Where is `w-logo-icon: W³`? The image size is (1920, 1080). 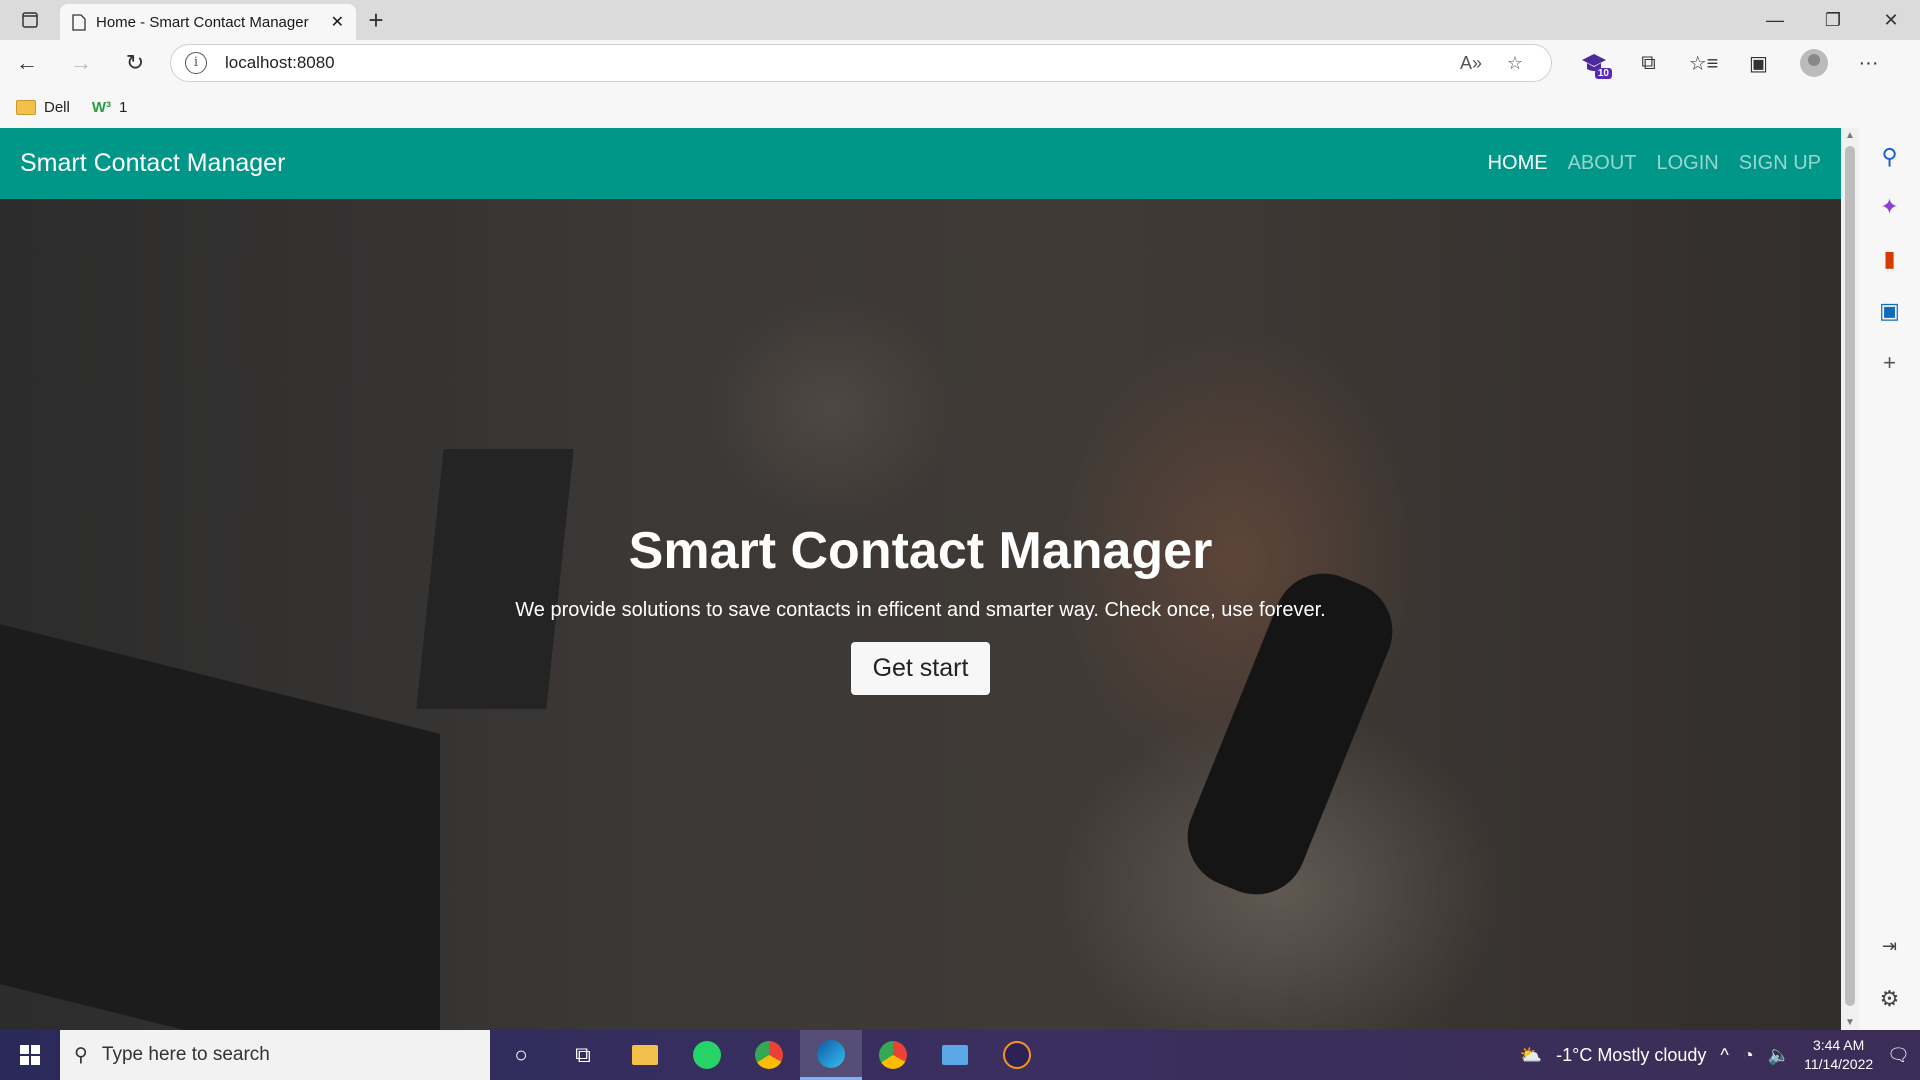 w-logo-icon: W³ is located at coordinates (101, 107).